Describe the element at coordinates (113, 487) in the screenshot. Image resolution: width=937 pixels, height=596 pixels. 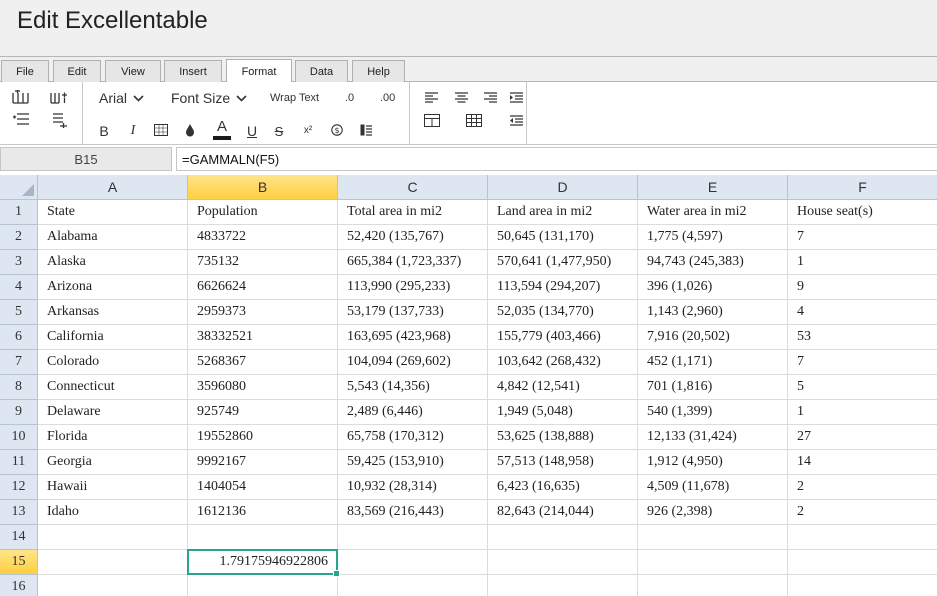
I see `cell-a12: Hawaii` at that location.